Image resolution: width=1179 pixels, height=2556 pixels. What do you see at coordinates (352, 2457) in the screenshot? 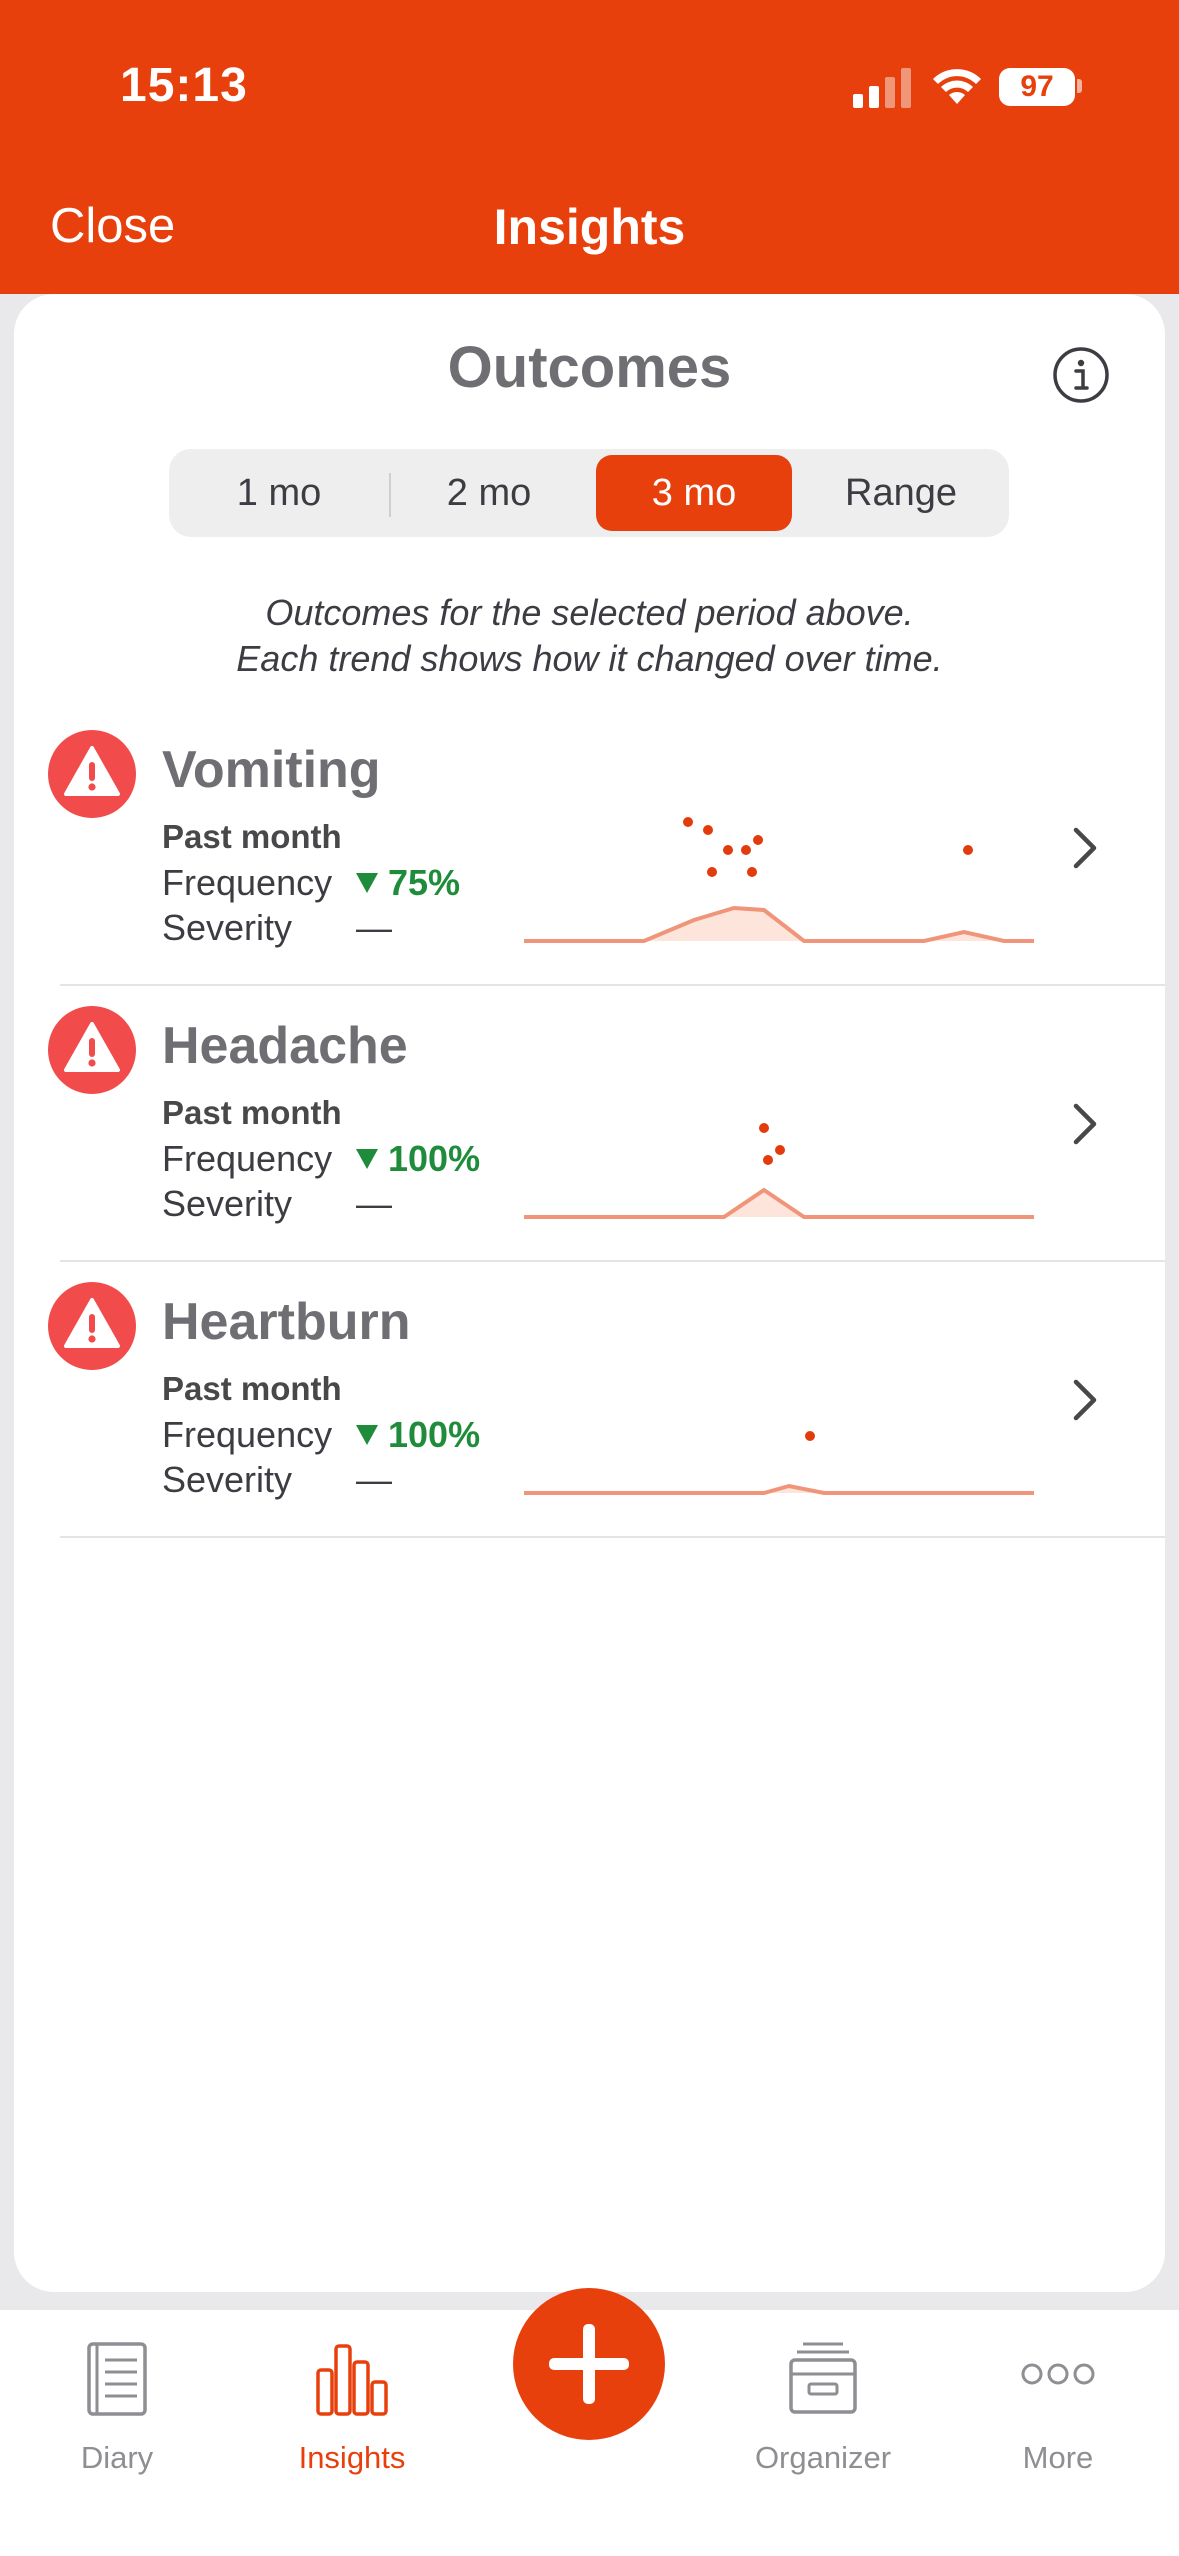
I see `tab-label: Insights` at bounding box center [352, 2457].